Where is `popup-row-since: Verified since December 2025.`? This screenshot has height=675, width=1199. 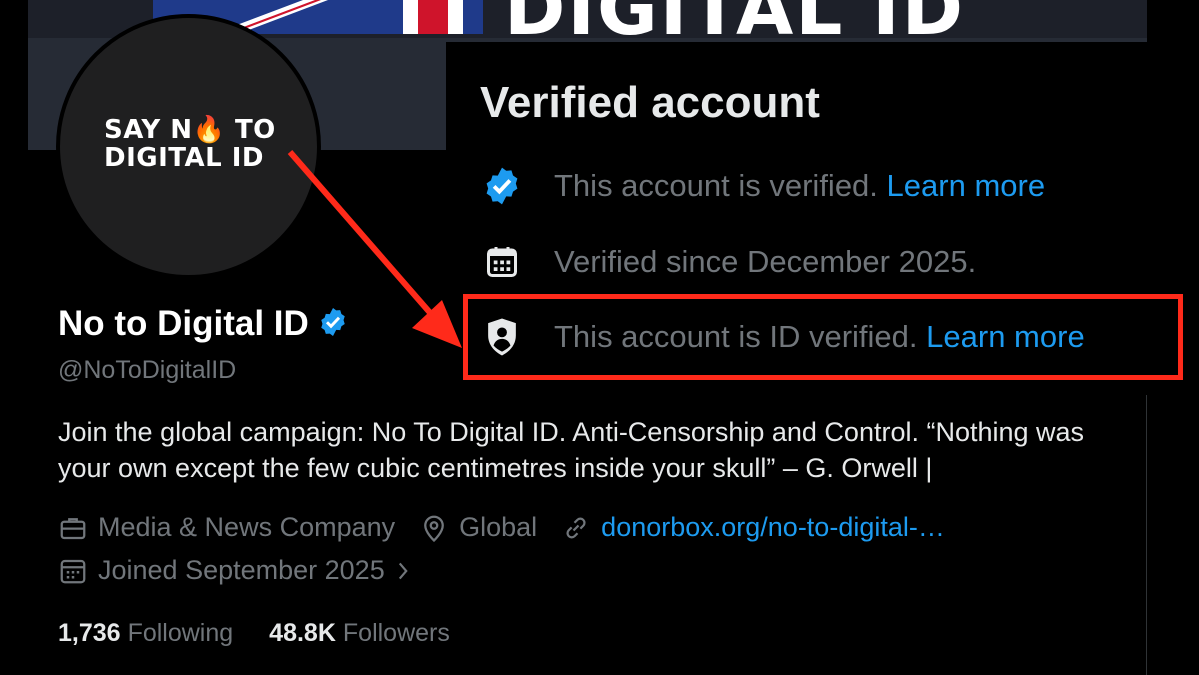 popup-row-since: Verified since December 2025. is located at coordinates (728, 262).